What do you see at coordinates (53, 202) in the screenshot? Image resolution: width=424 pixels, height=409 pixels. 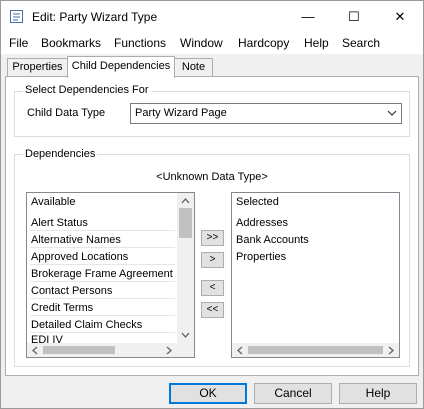 I see `available-header: Available` at bounding box center [53, 202].